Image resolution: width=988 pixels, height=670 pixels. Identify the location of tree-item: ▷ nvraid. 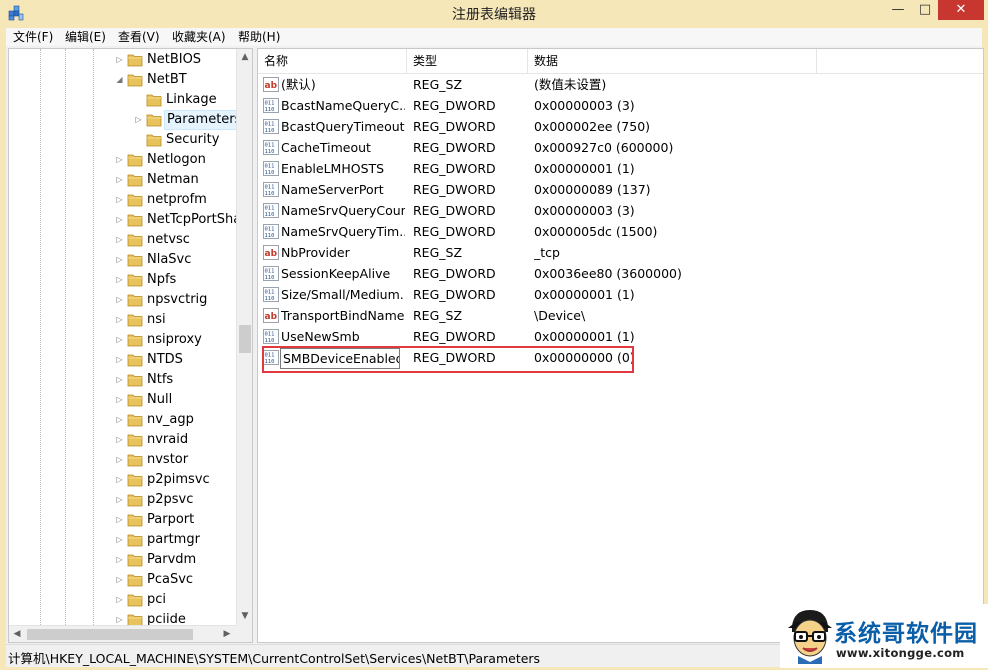
(122, 440).